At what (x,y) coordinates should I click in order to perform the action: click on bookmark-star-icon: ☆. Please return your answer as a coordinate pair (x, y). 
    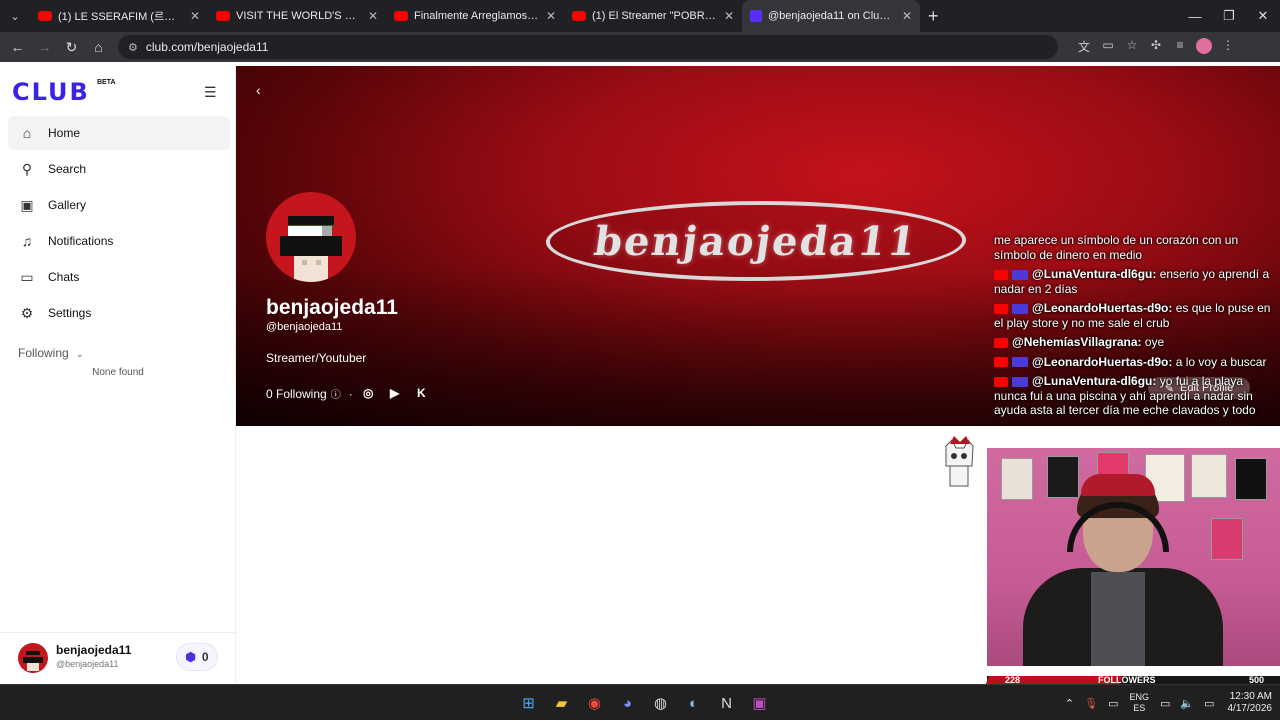
    Looking at the image, I should click on (1132, 47).